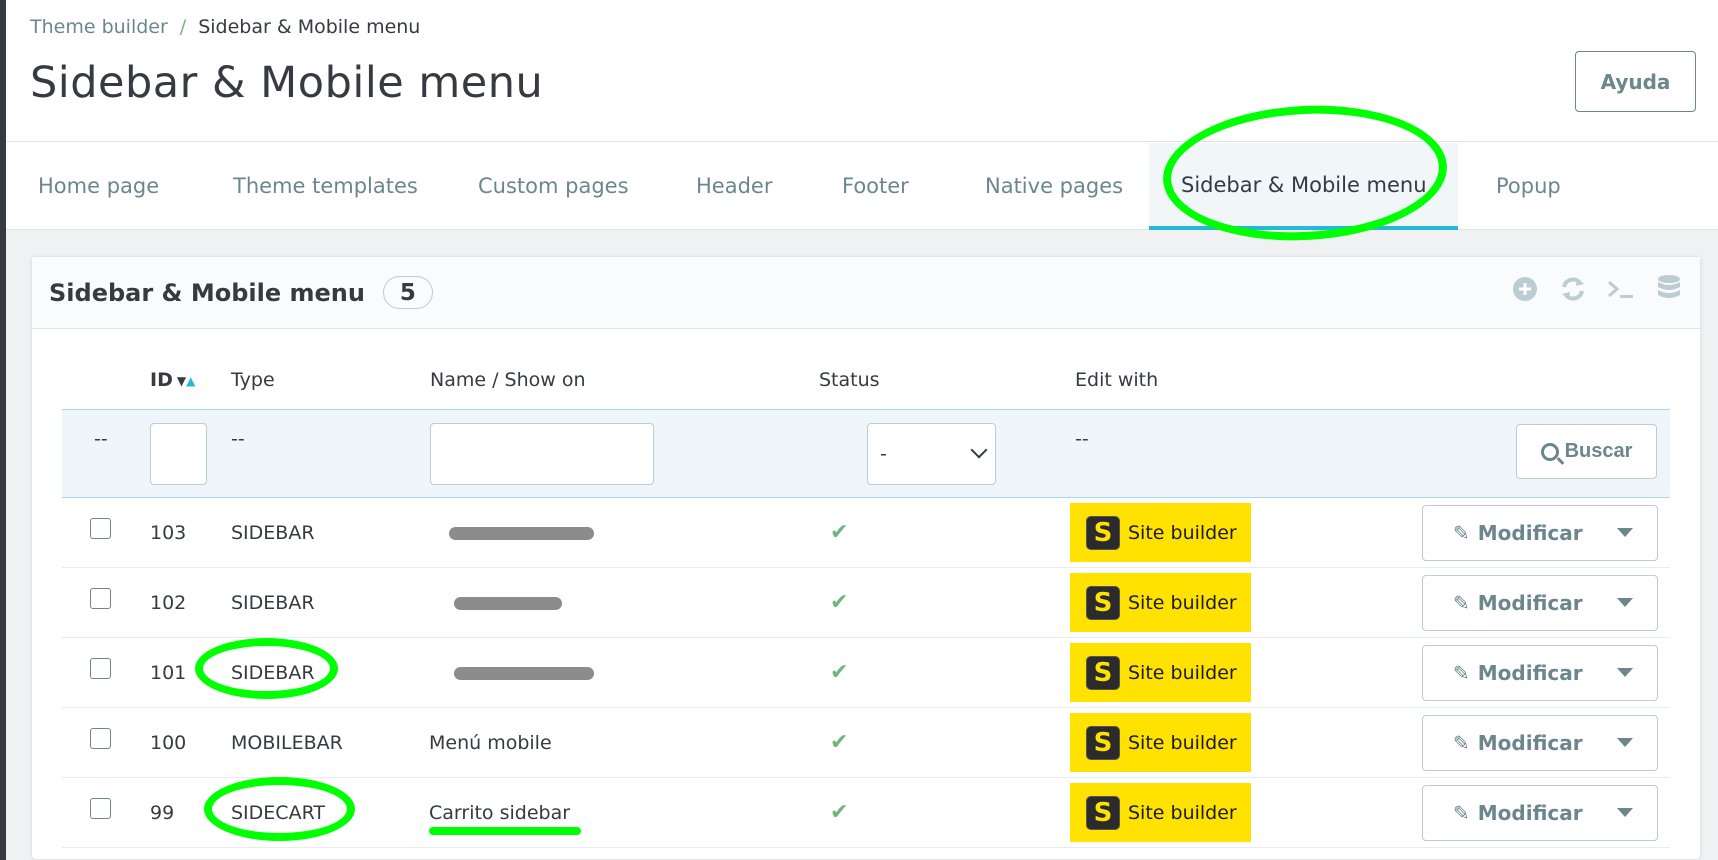  I want to click on breadcrumb: Theme builder / Sidebar & Mobile menu, so click(225, 27).